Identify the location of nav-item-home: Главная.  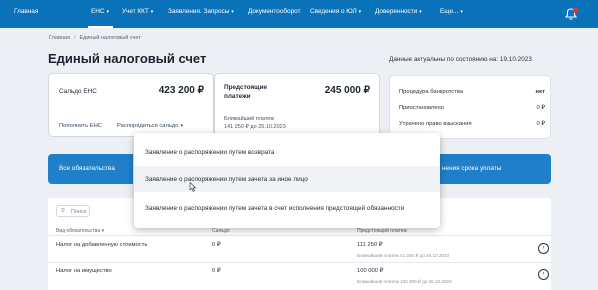
(26, 11).